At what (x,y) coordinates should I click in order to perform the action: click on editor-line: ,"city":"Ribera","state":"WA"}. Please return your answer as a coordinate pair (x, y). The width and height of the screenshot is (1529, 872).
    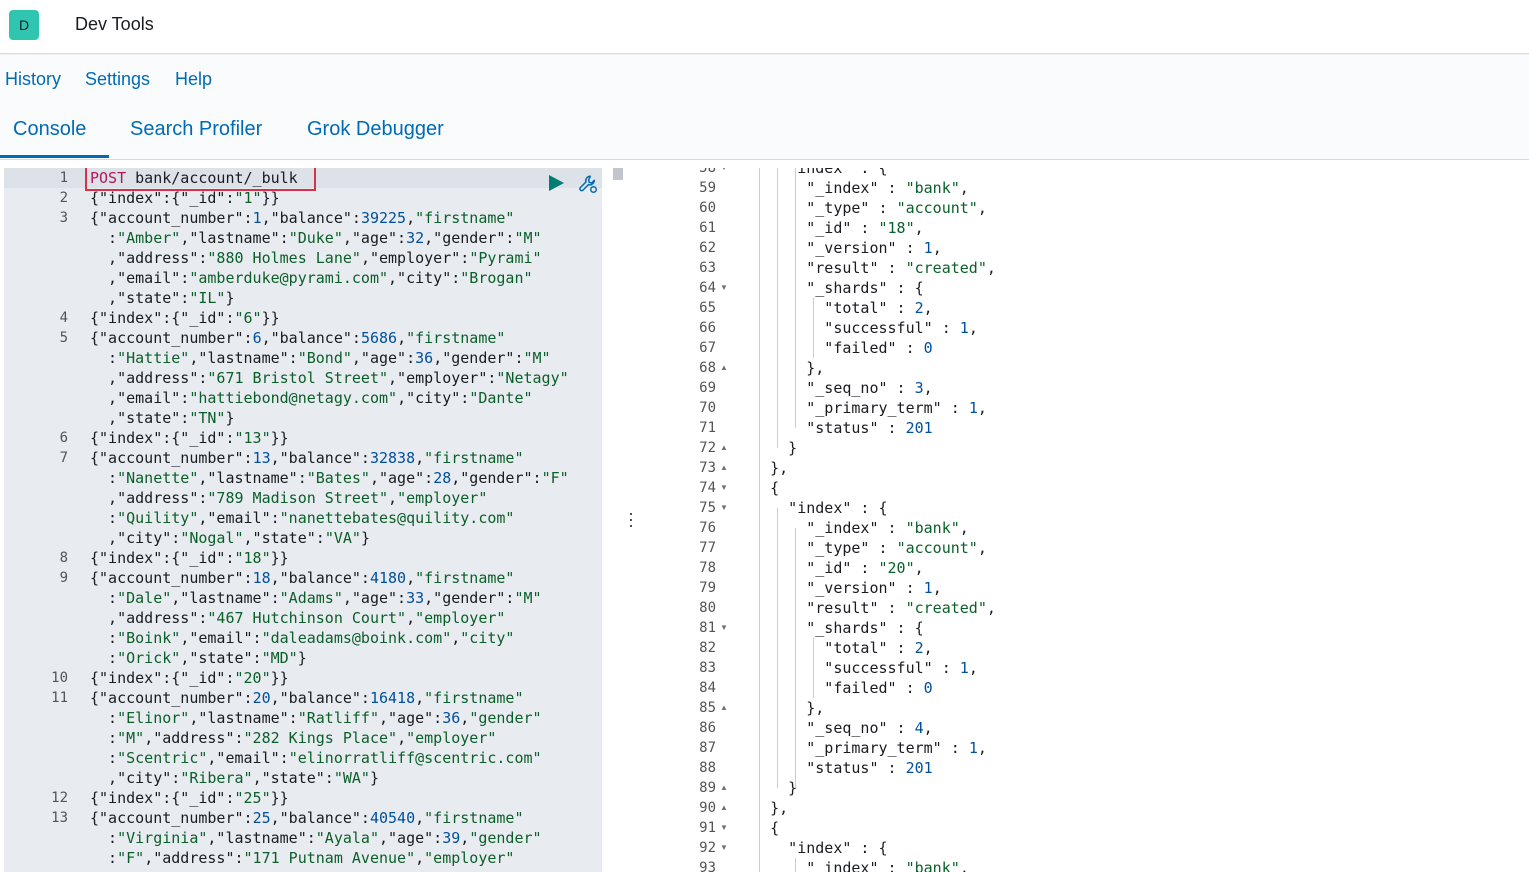
    Looking at the image, I should click on (234, 778).